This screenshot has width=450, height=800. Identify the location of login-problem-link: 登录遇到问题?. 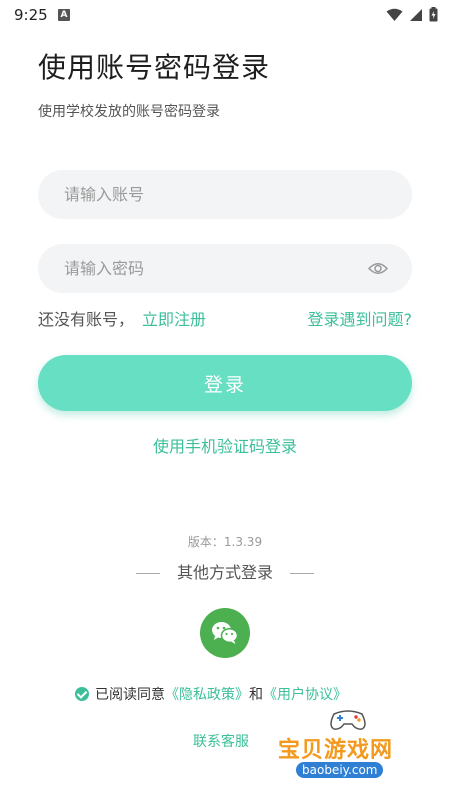
(360, 318).